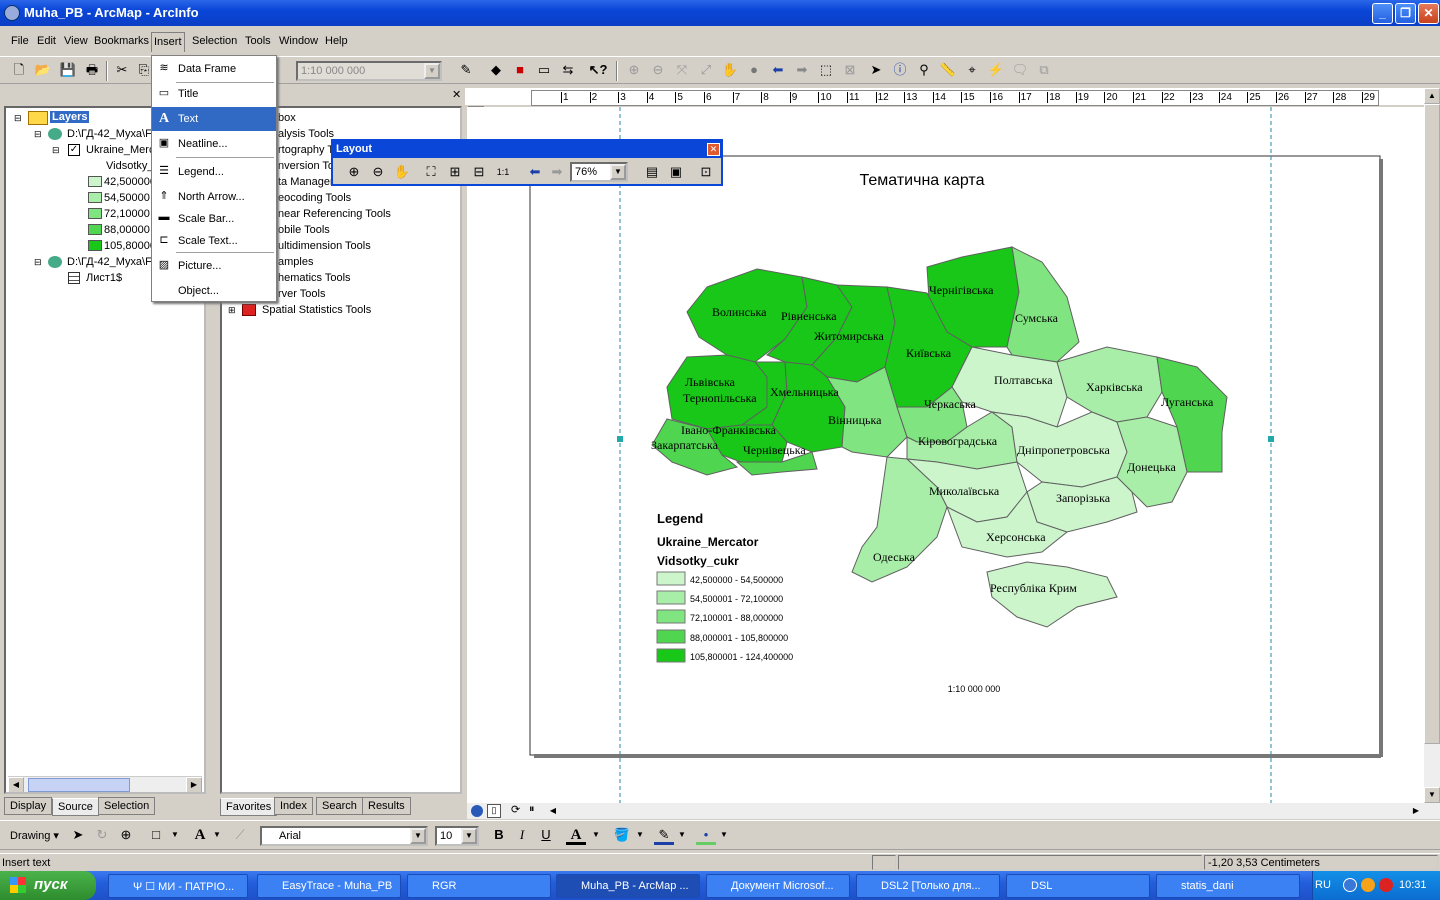 The width and height of the screenshot is (1440, 900). Describe the element at coordinates (109, 262) in the screenshot. I see `toc-data-frame-2: D:\ГД-42_Муха\F` at that location.